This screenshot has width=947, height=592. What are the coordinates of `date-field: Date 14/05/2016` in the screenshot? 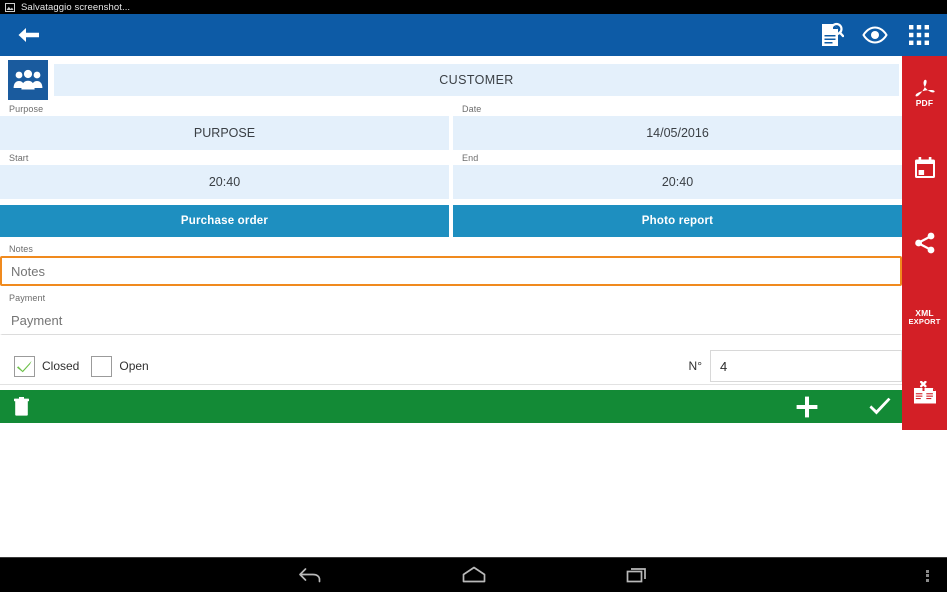 It's located at (677, 125).